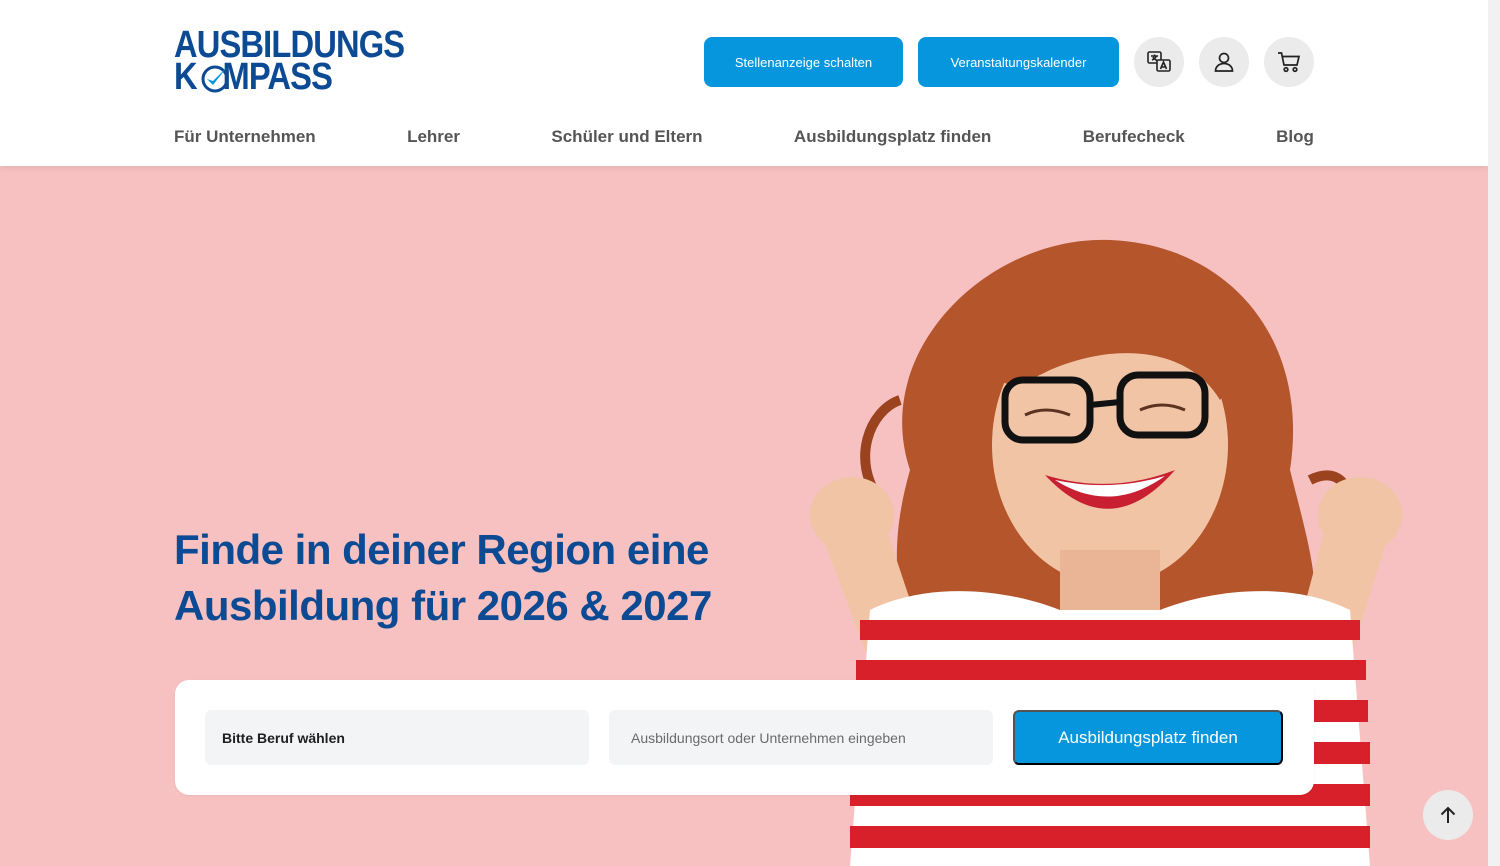  I want to click on user-icon, so click(1224, 62).